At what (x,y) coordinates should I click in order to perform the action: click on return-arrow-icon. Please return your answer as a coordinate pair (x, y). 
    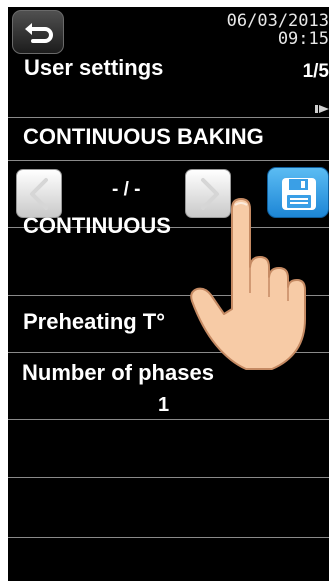
    Looking at the image, I should click on (39, 33).